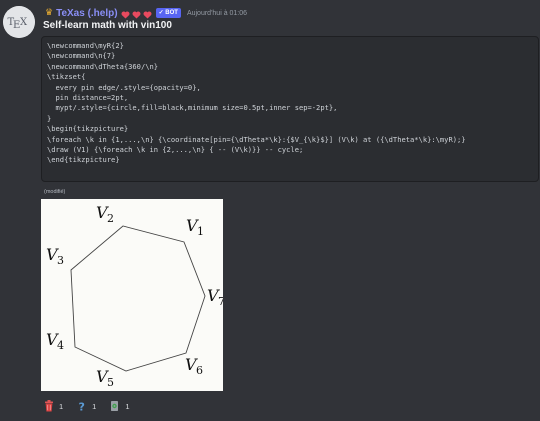 The width and height of the screenshot is (540, 421). Describe the element at coordinates (195, 227) in the screenshot. I see `vertex-label-v1: V 1` at that location.